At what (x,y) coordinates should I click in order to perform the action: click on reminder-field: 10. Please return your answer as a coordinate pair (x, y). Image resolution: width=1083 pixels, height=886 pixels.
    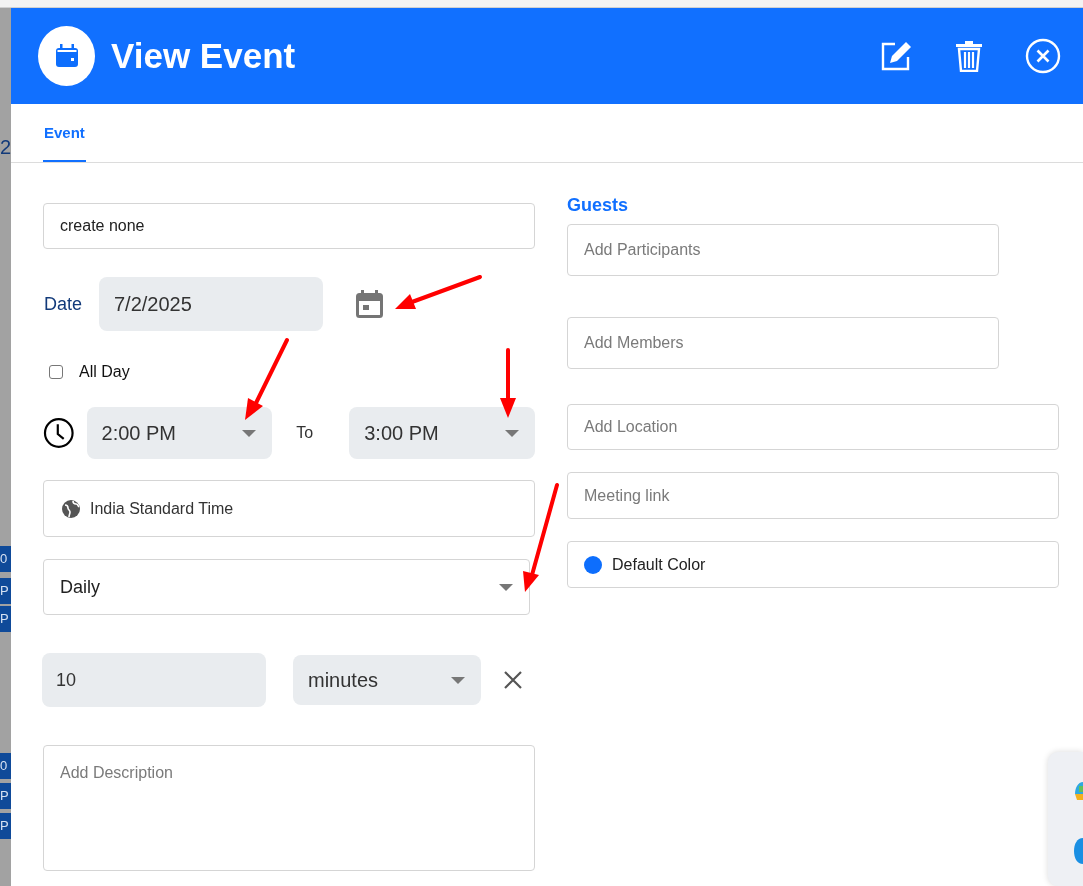
    Looking at the image, I should click on (154, 680).